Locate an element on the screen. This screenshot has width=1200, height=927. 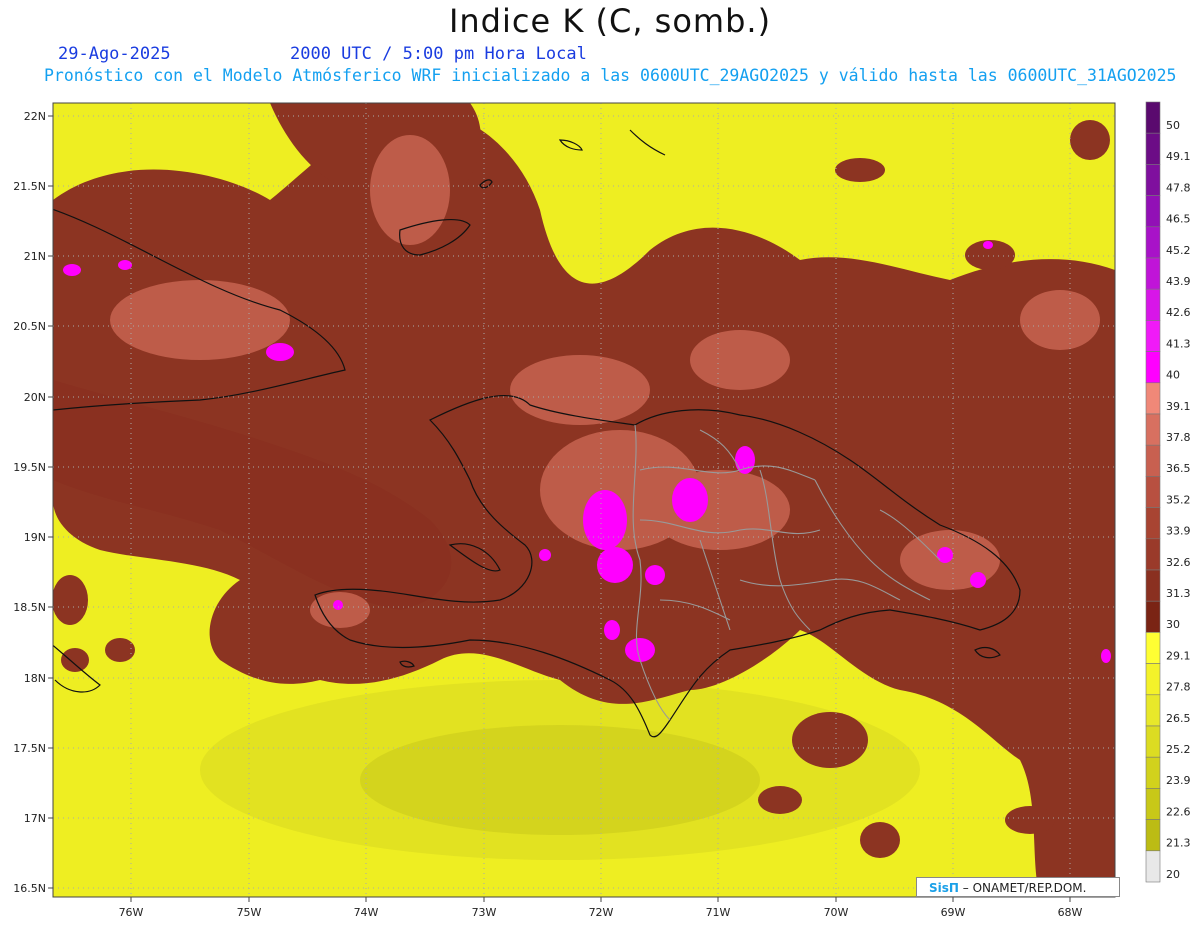
lon-label: 73W is located at coordinates (484, 912).